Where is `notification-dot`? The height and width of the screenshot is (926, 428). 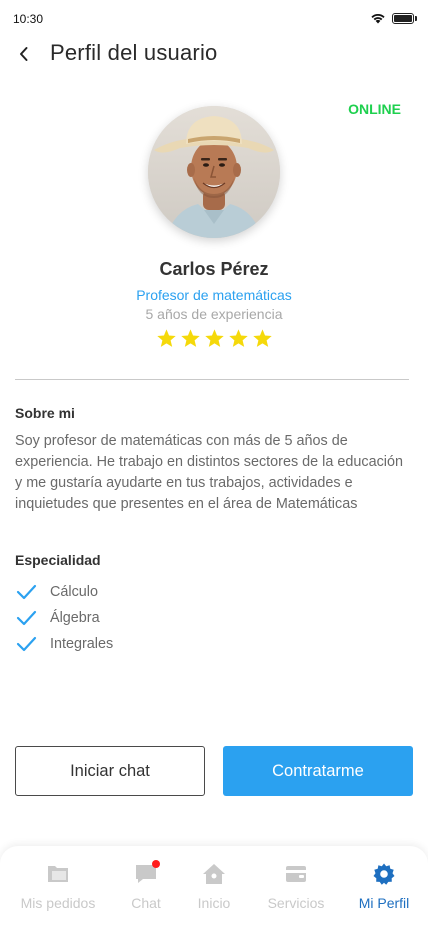 notification-dot is located at coordinates (156, 864).